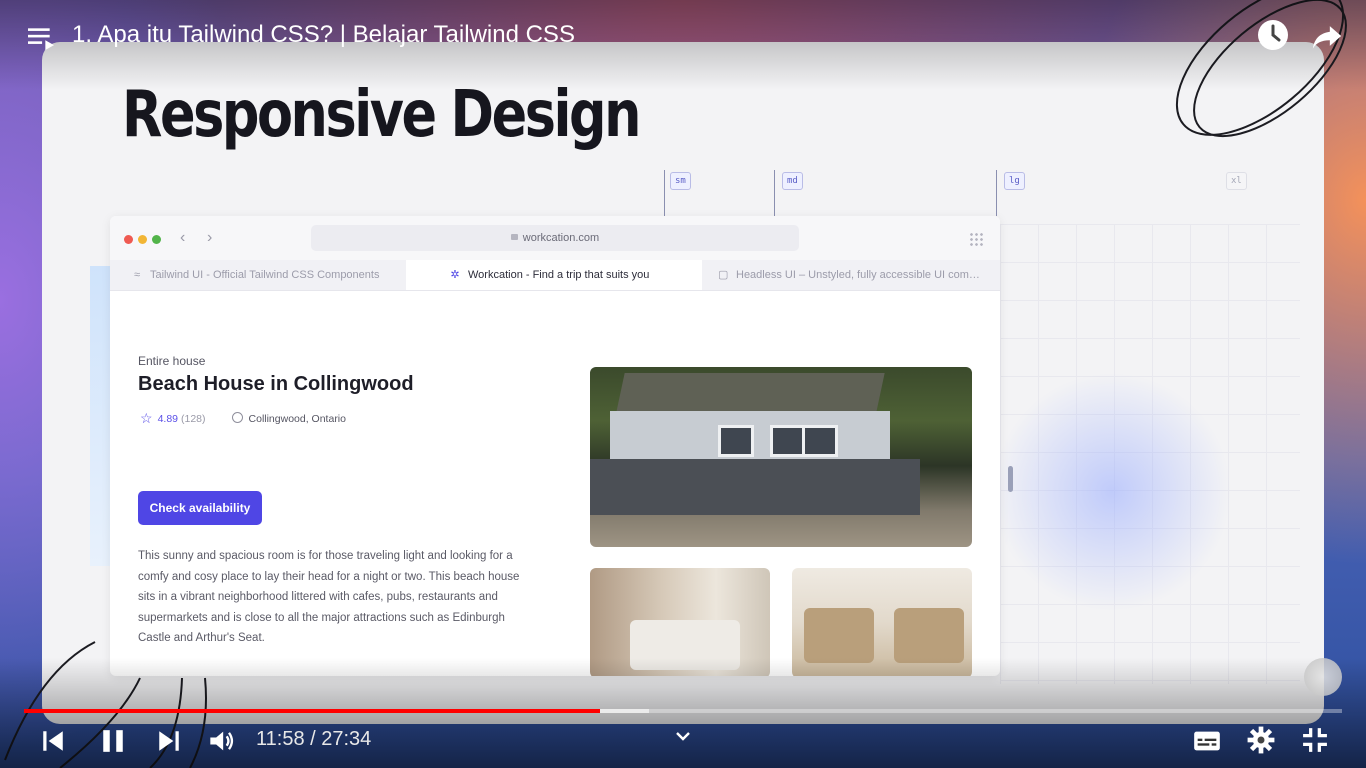  What do you see at coordinates (210, 237) in the screenshot?
I see `forward-arrow-icon: ›` at bounding box center [210, 237].